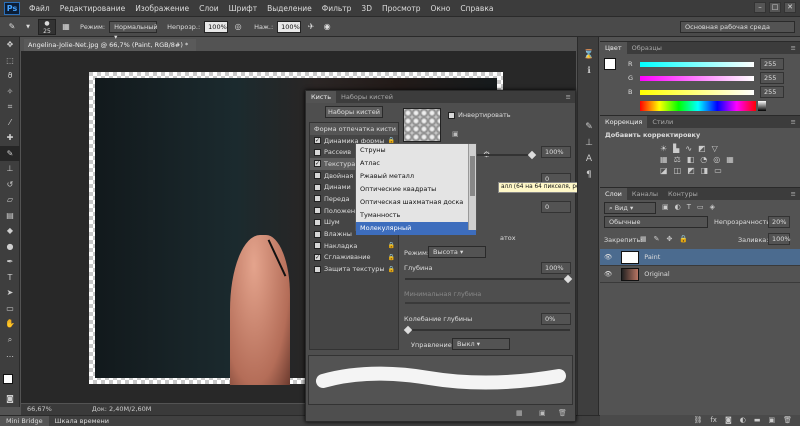 This screenshot has width=800, height=426. What do you see at coordinates (10, 216) in the screenshot?
I see `gradient-tool-icon: ▤` at bounding box center [10, 216].